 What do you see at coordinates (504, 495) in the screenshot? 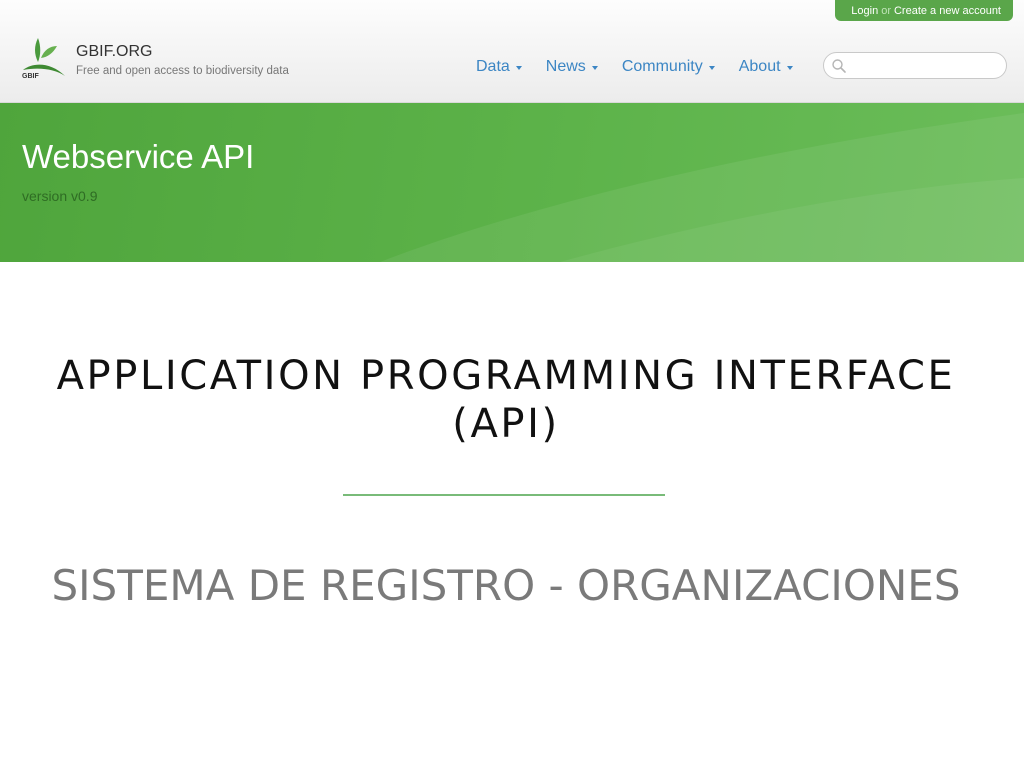
I see `title-divider` at bounding box center [504, 495].